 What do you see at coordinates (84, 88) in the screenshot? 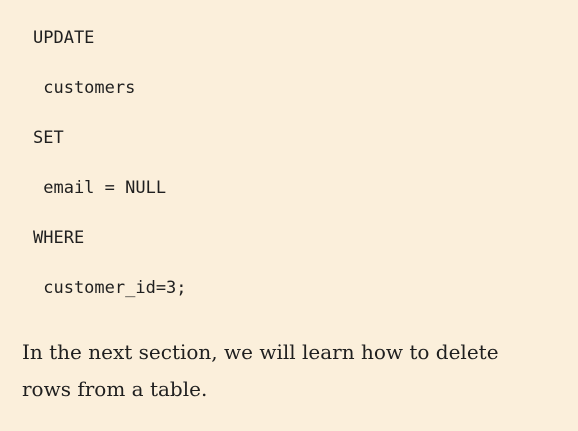
I see `code-line-table: customers` at bounding box center [84, 88].